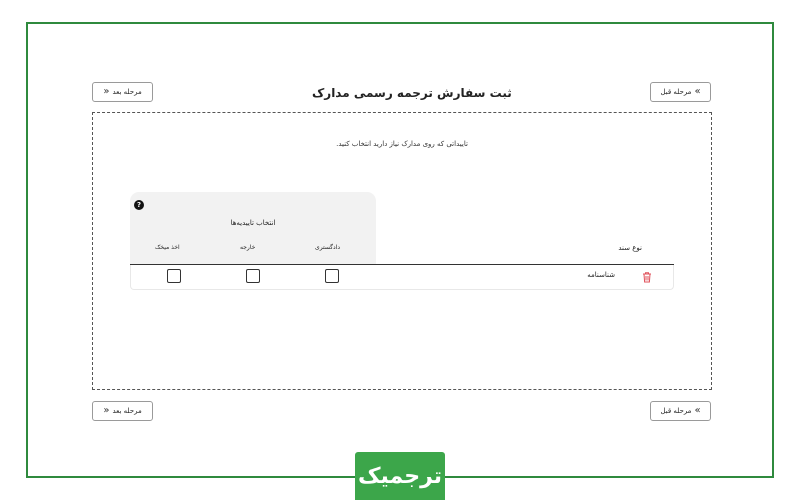  Describe the element at coordinates (253, 223) in the screenshot. I see `confirmations-title: انتخاب تاییدیه‌ها` at that location.